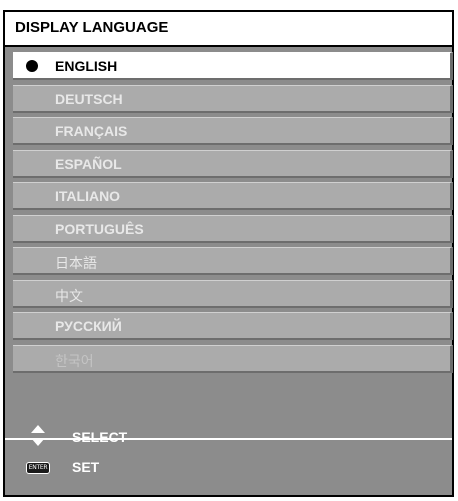  What do you see at coordinates (86, 467) in the screenshot?
I see `set-label: SET` at bounding box center [86, 467].